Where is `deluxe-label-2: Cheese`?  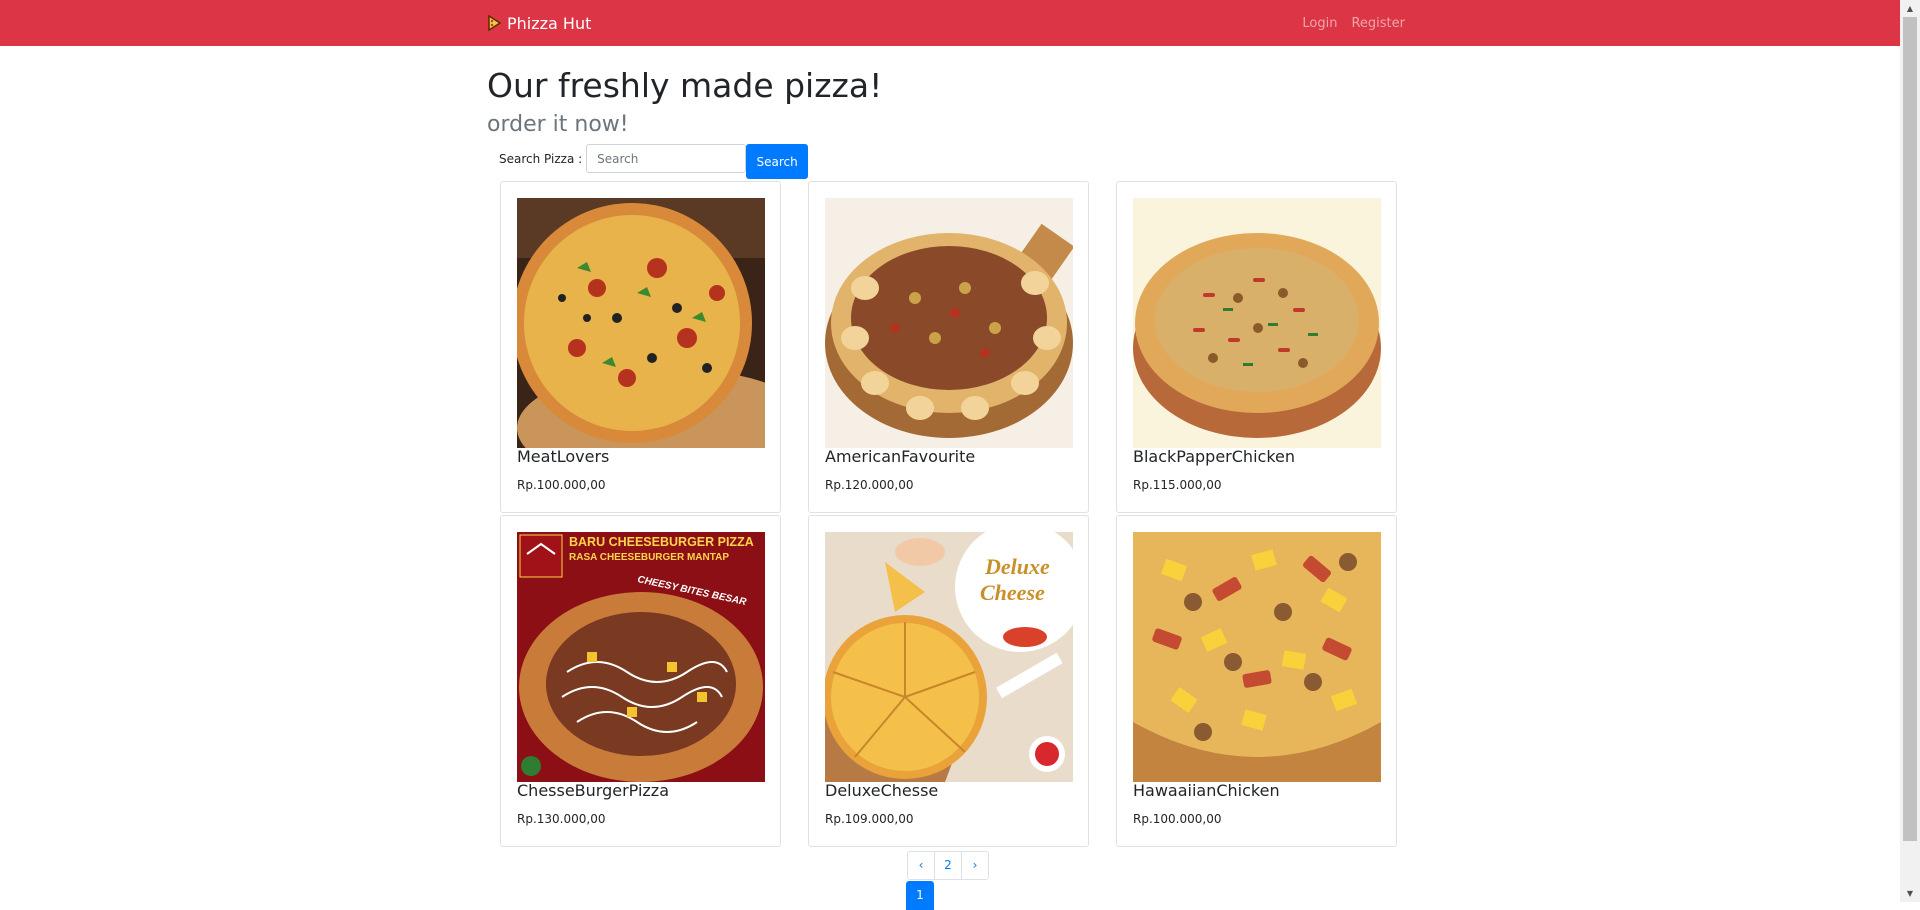
deluxe-label-2: Cheese is located at coordinates (1012, 592).